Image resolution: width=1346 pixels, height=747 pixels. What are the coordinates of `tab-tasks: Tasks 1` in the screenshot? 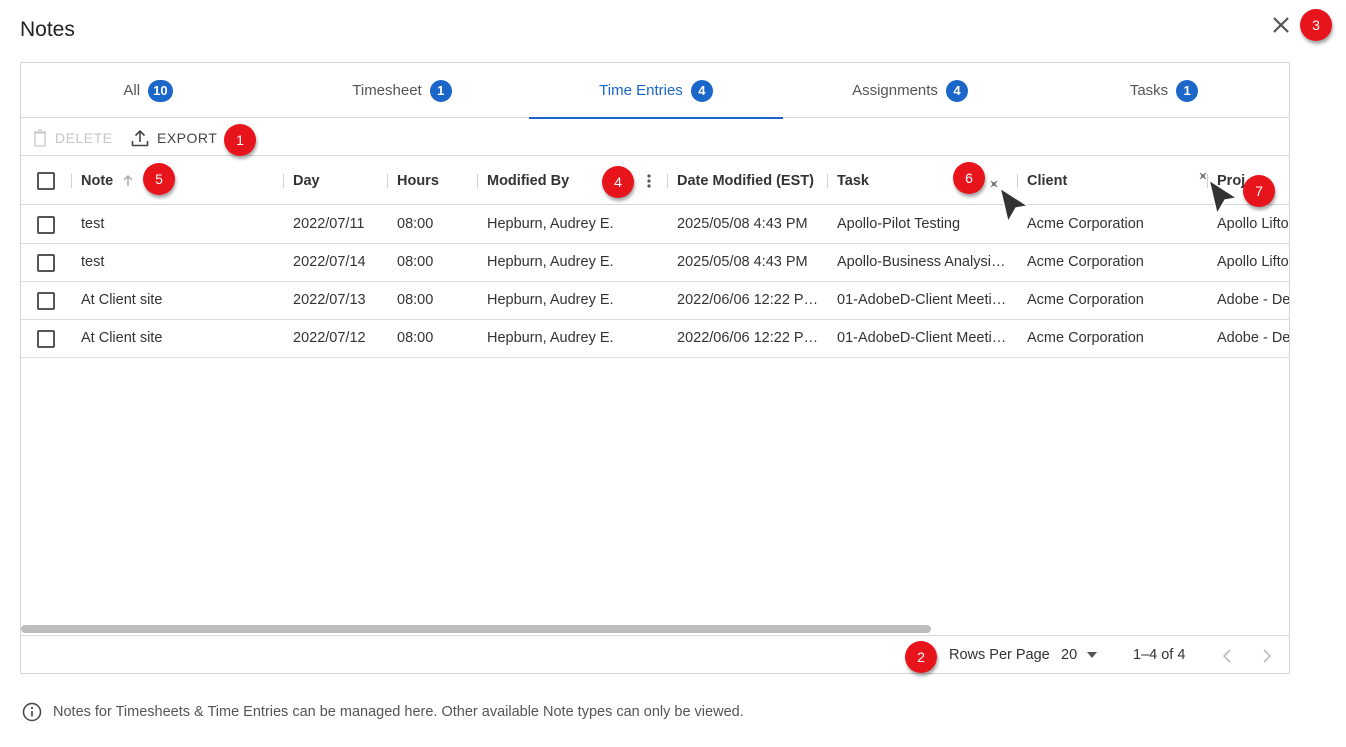 It's located at (1163, 90).